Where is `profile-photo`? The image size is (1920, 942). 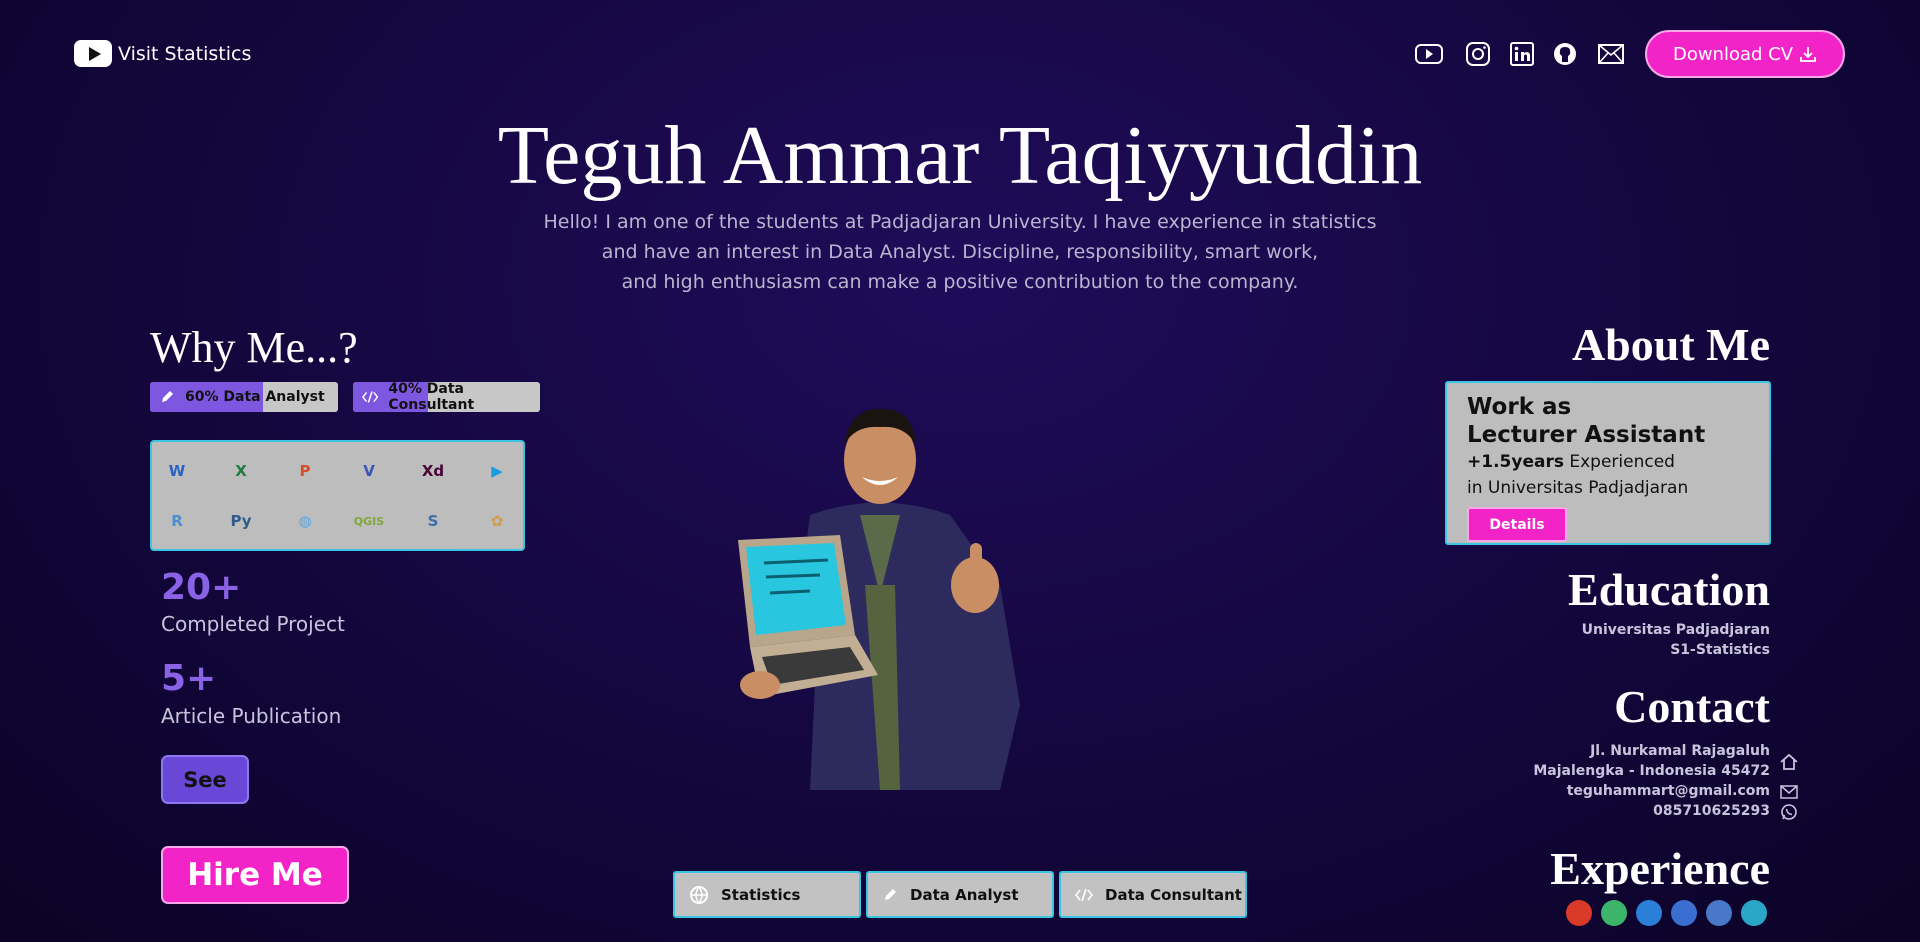 profile-photo is located at coordinates (879, 599).